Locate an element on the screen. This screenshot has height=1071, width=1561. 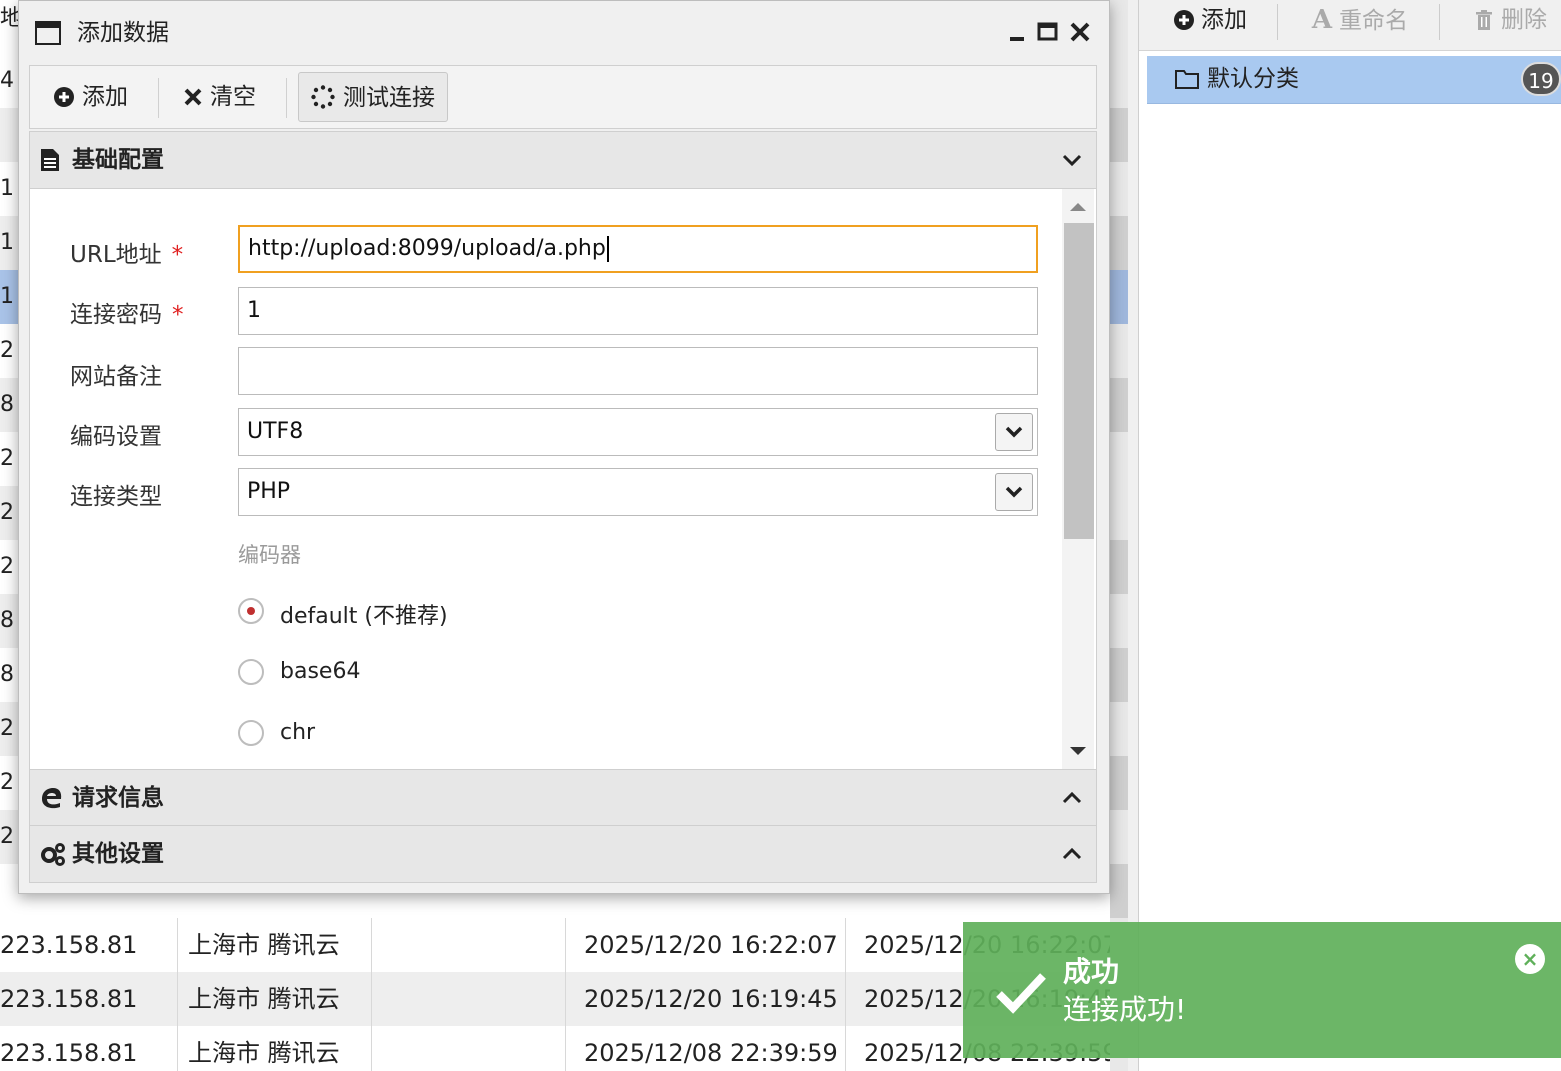
cell-created: 2025/12/08 22:39:59 is located at coordinates (711, 1053).